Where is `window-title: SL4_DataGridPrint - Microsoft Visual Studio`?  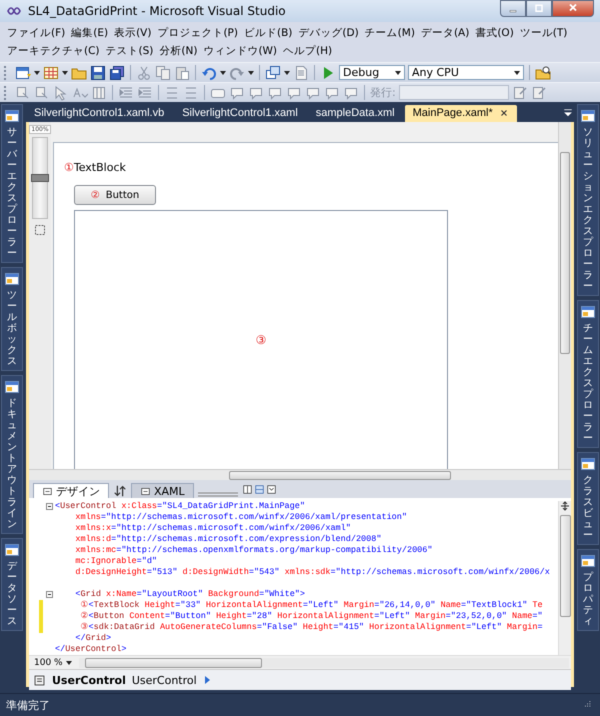
window-title: SL4_DataGridPrint - Microsoft Visual Studio is located at coordinates (157, 11).